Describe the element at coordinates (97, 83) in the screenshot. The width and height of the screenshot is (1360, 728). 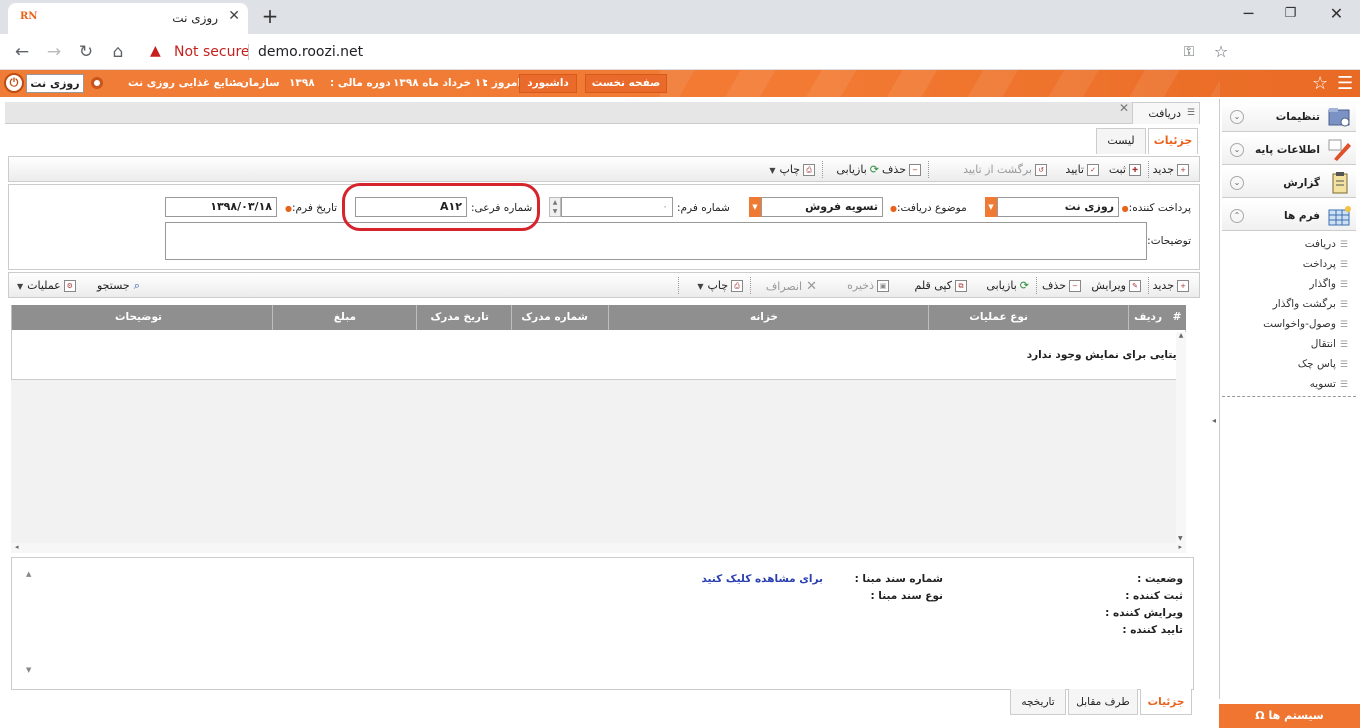
I see `status-dot-icon` at that location.